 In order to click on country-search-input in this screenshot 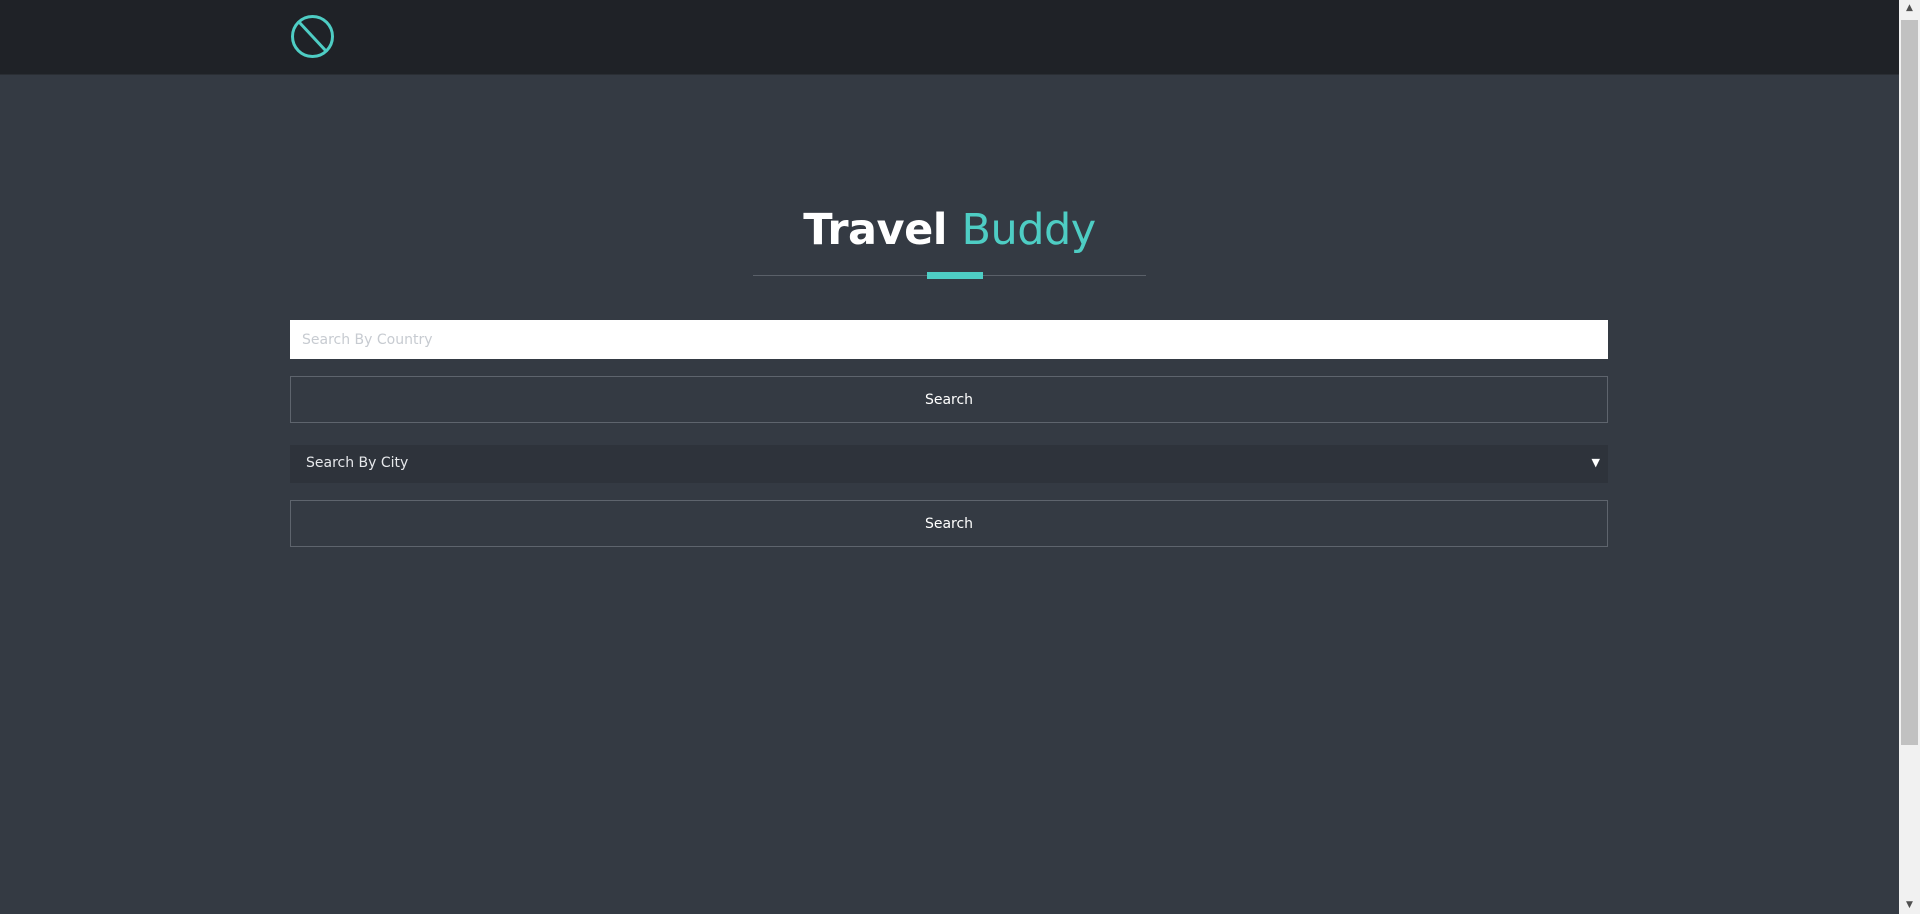, I will do `click(949, 339)`.